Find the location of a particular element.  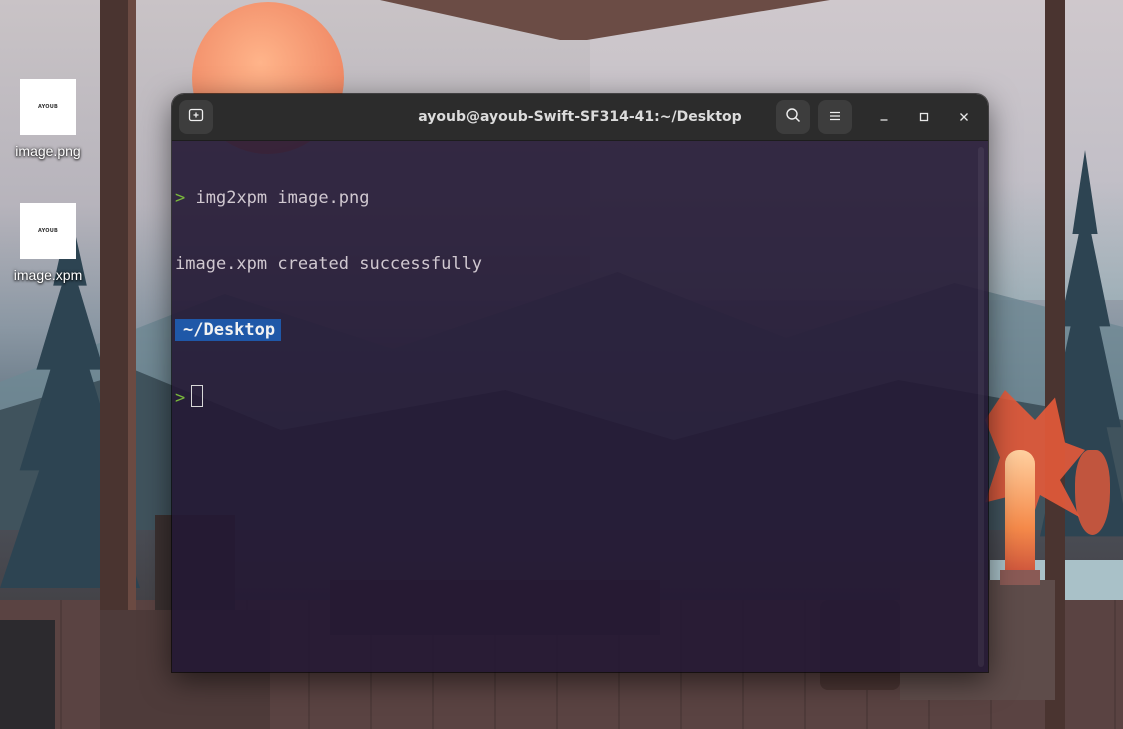

terminal-line: > img2xpm image.png is located at coordinates (328, 198).